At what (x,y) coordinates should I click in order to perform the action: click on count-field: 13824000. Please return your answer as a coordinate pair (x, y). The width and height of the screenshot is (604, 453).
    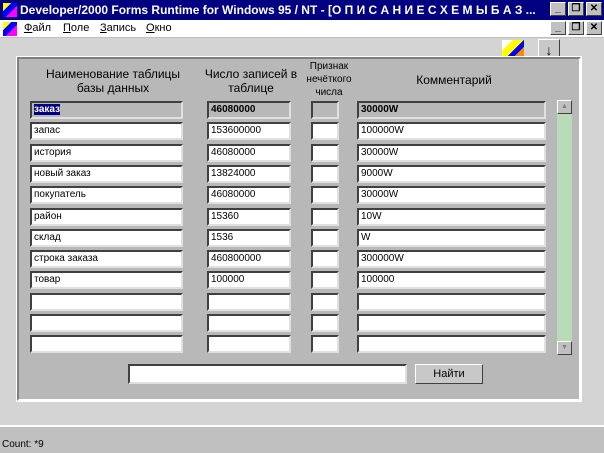
    Looking at the image, I should click on (249, 173).